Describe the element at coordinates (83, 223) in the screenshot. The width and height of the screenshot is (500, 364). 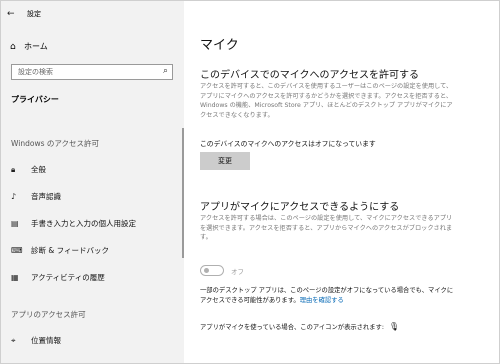
I see `sidebar-item-label: 手書き入力と入力の個人用設定` at that location.